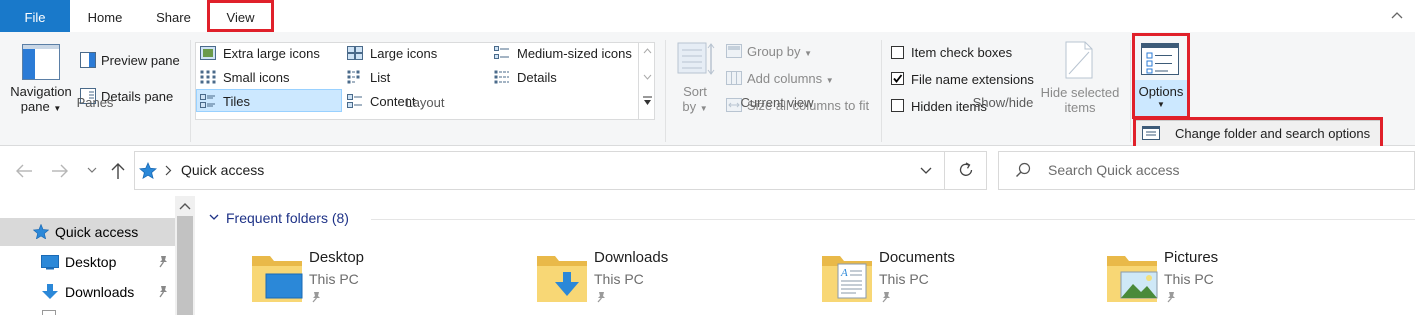  What do you see at coordinates (355, 53) in the screenshot?
I see `large-icons-icon` at bounding box center [355, 53].